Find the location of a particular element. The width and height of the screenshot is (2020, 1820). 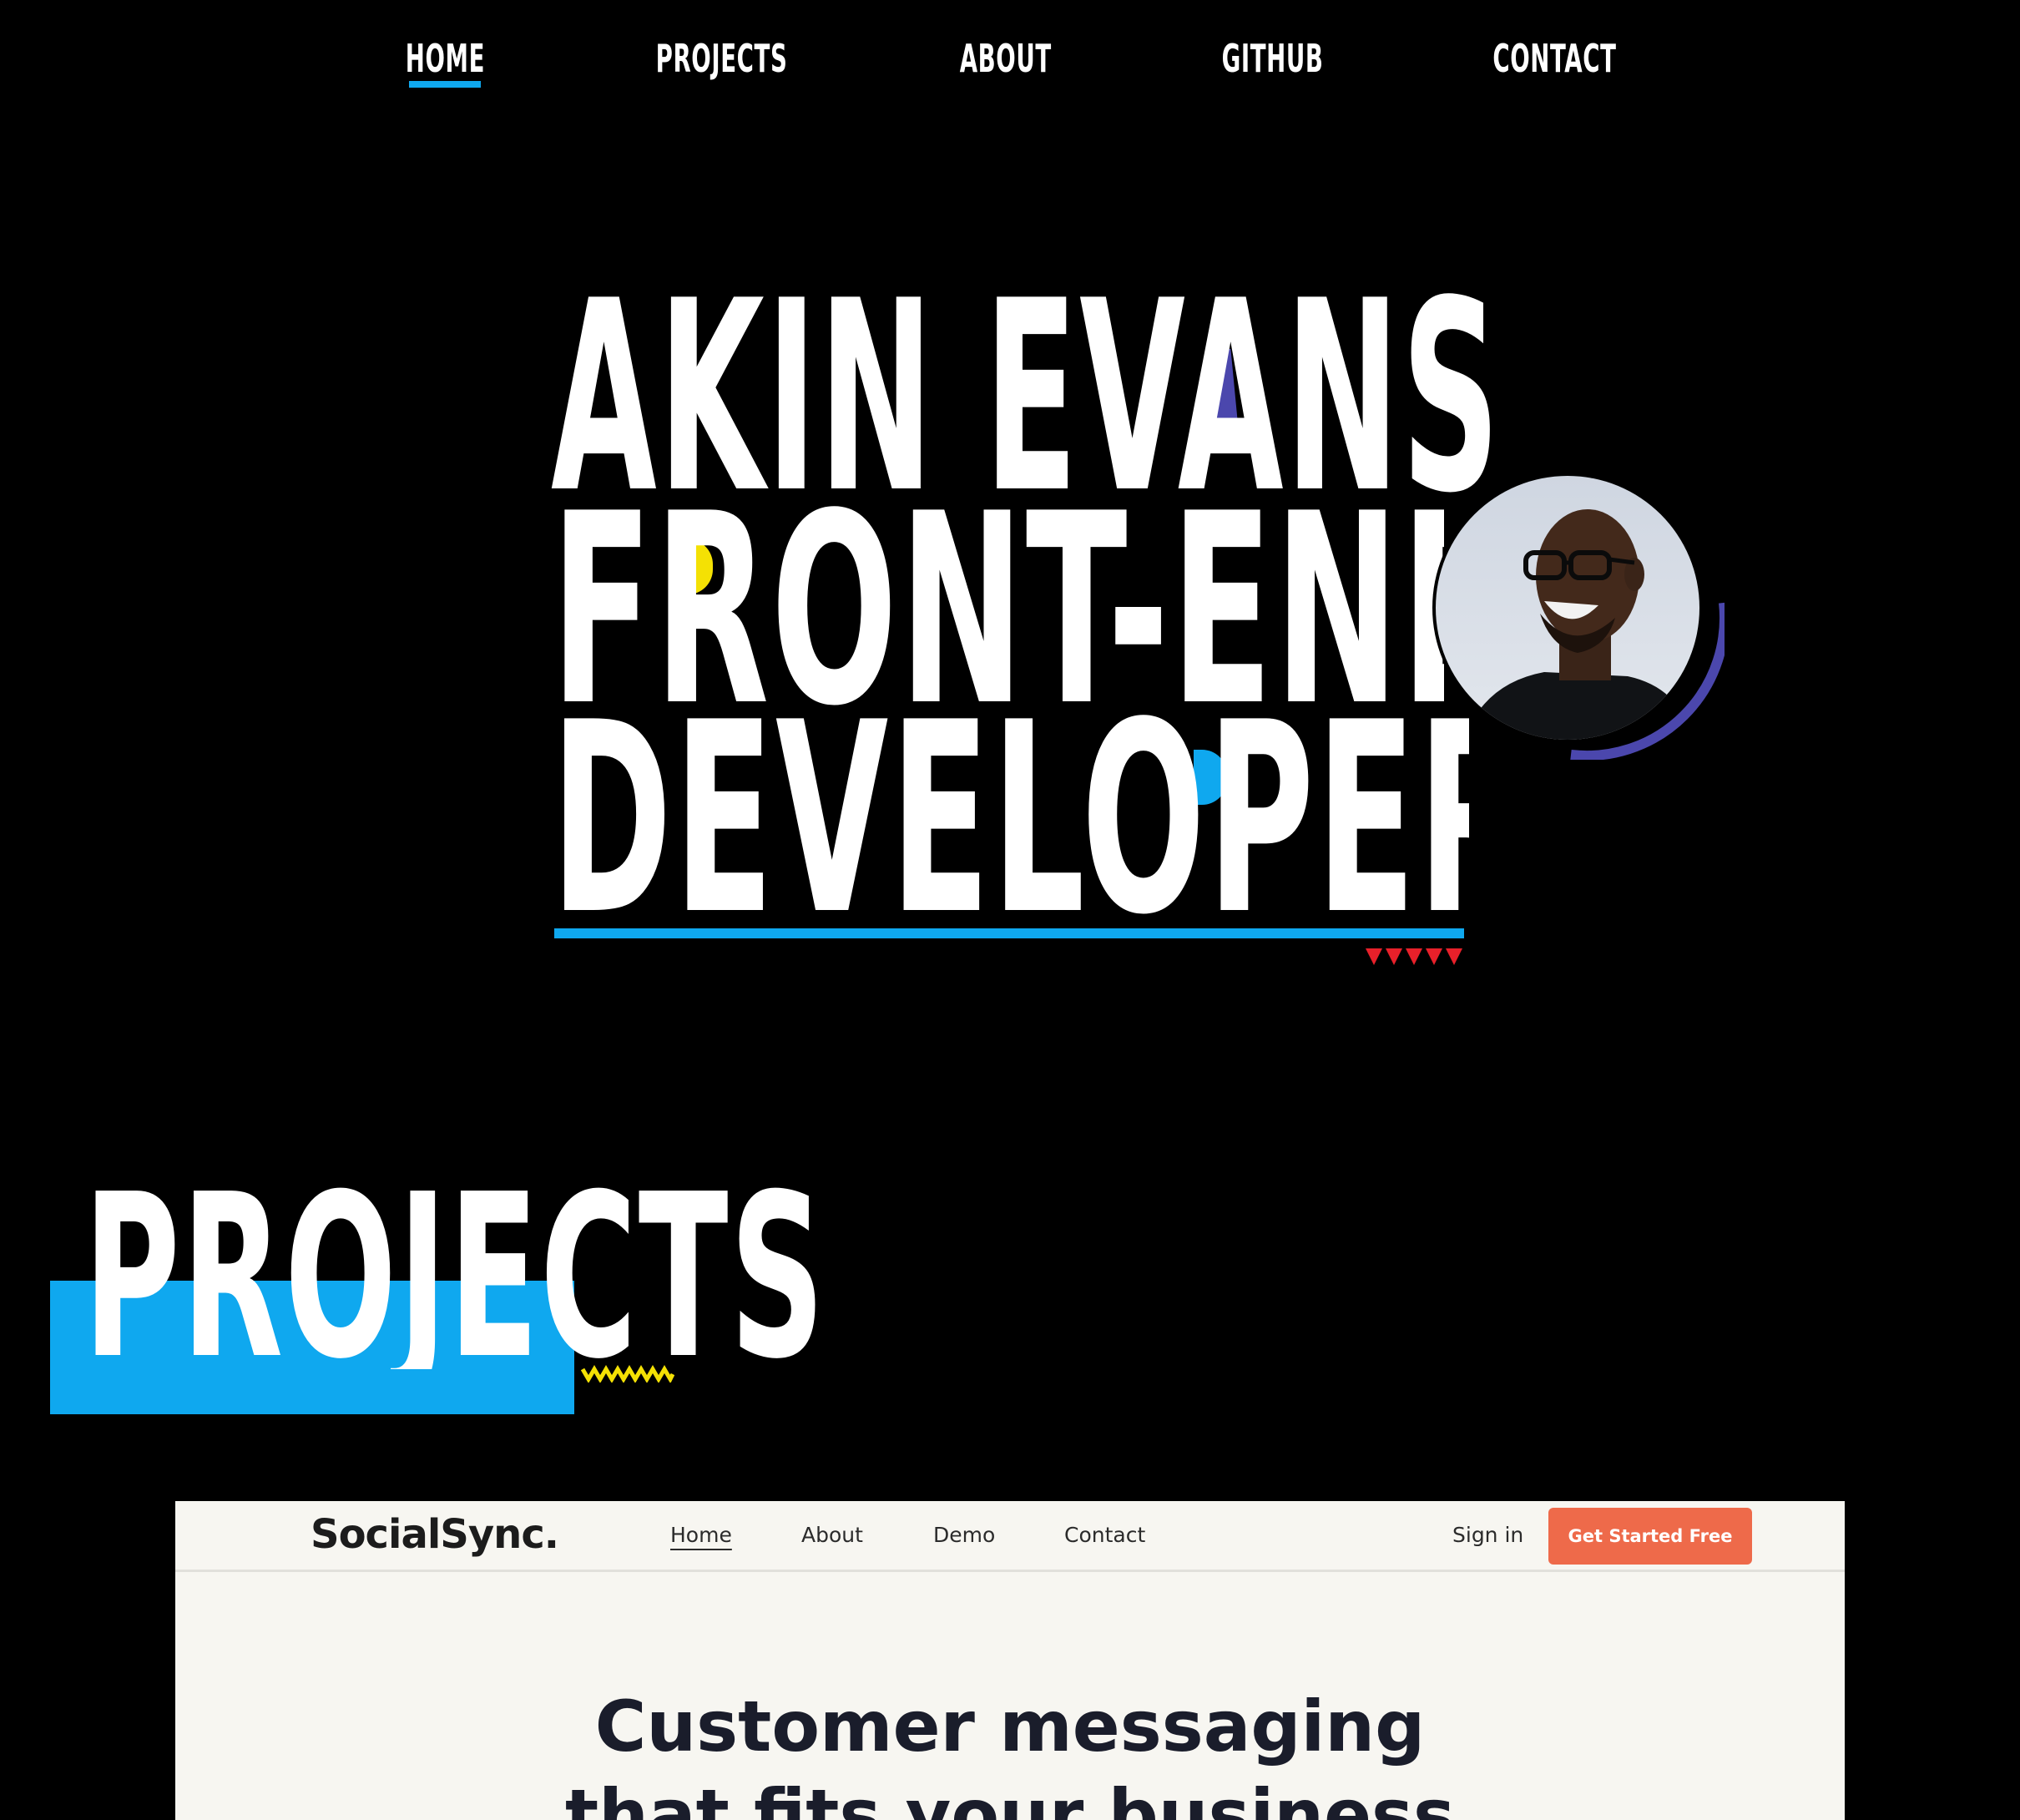

hero-role-line2: DEVELOPER is located at coordinates (1010, 820).